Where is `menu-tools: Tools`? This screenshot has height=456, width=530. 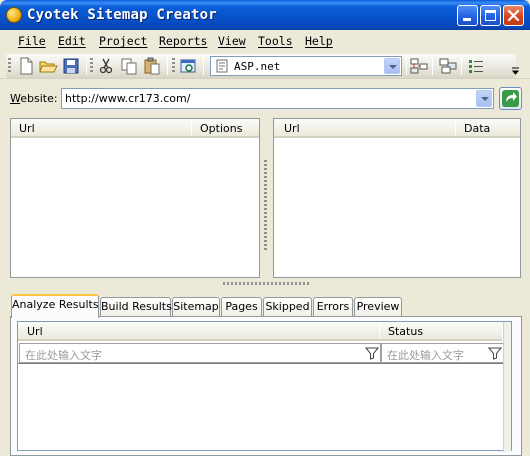
menu-tools: Tools is located at coordinates (275, 41).